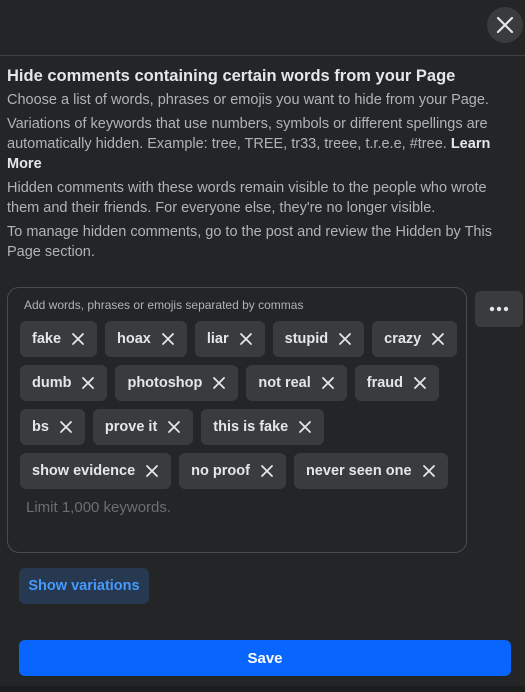 This screenshot has height=692, width=525. Describe the element at coordinates (217, 339) in the screenshot. I see `keyword-chip-label: liar` at that location.